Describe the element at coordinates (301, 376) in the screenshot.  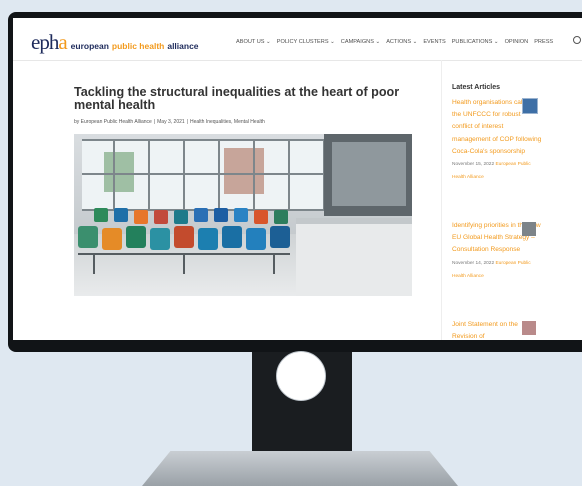
I see `monitor-stand-cable-hole` at that location.